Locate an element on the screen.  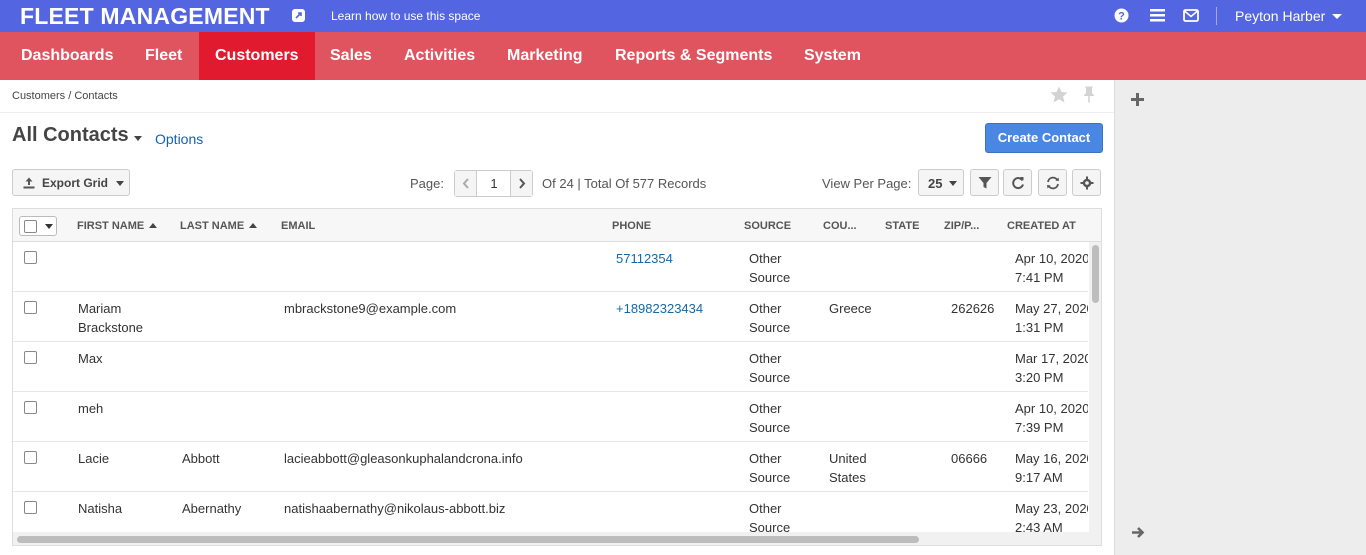
prev-page-button is located at coordinates (466, 183).